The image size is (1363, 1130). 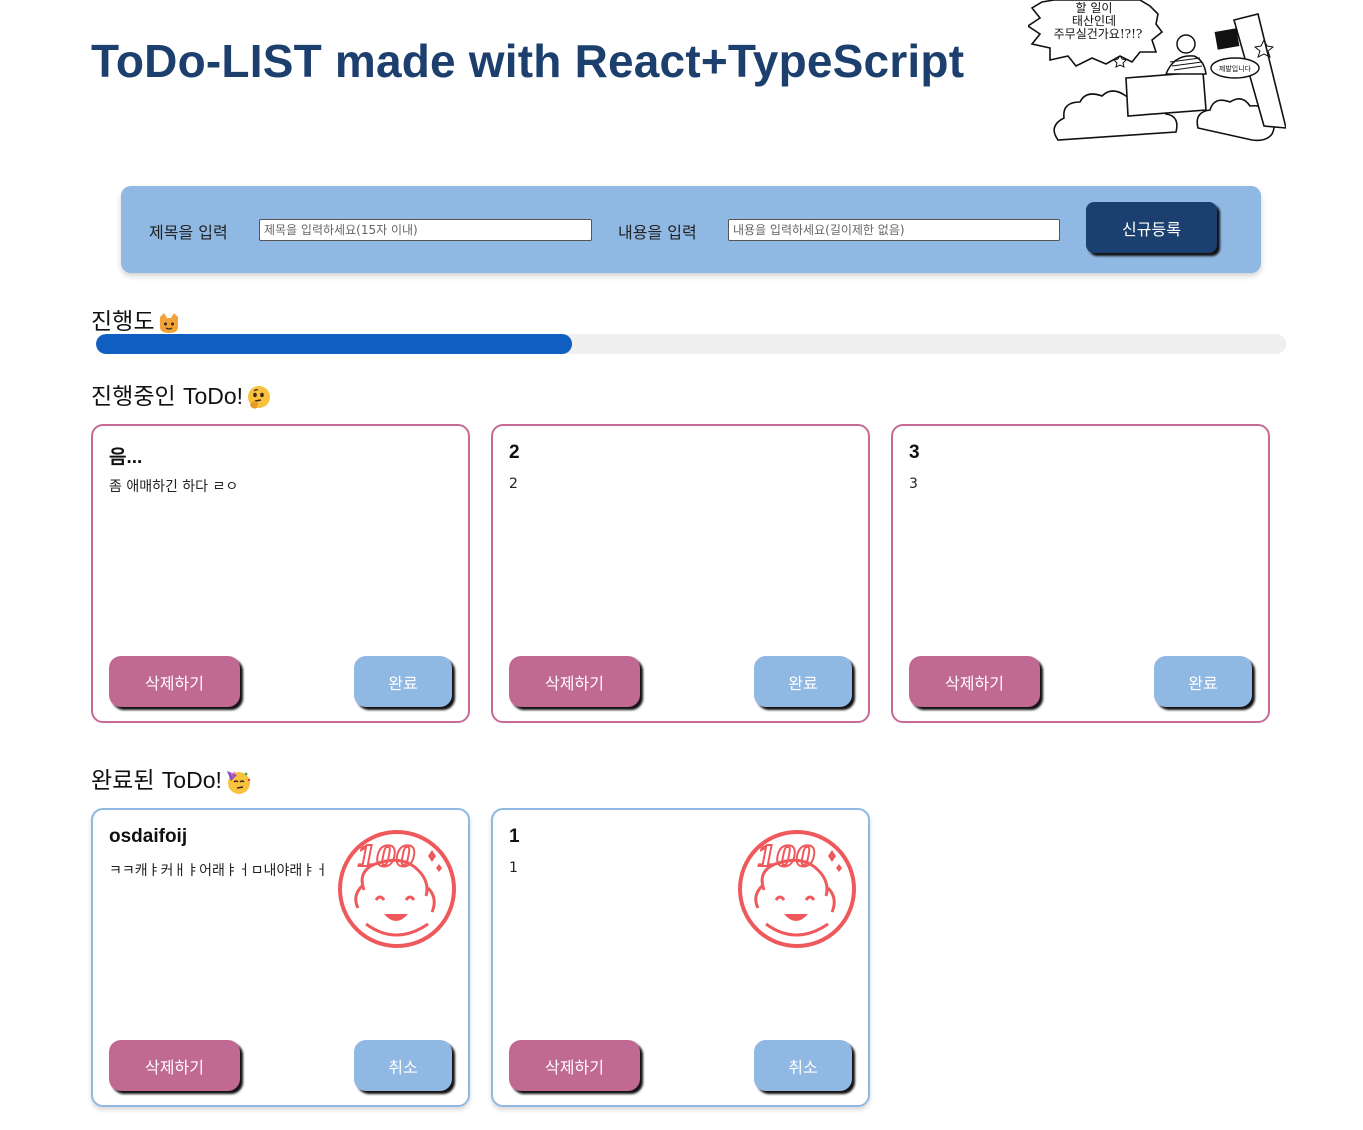 What do you see at coordinates (1151, 227) in the screenshot?
I see `submit-button: 신규등록` at bounding box center [1151, 227].